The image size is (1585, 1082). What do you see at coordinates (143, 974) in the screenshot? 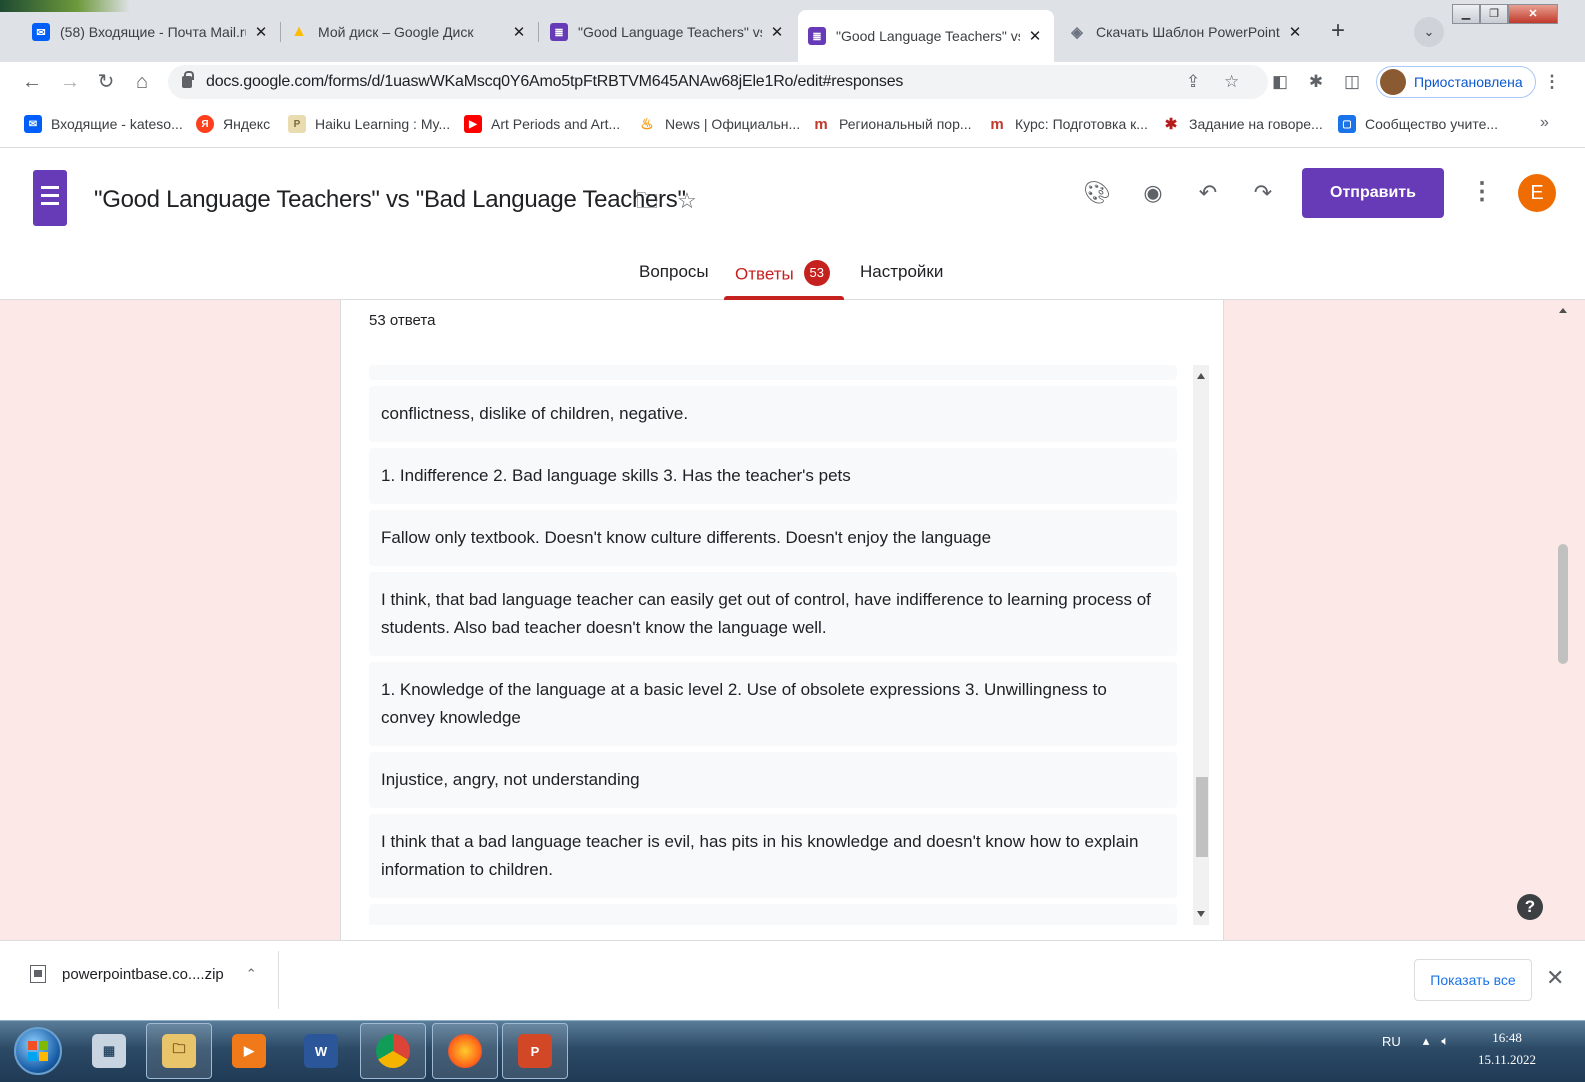
I see `download-item: powerpointbase.co....zip ⌃` at bounding box center [143, 974].